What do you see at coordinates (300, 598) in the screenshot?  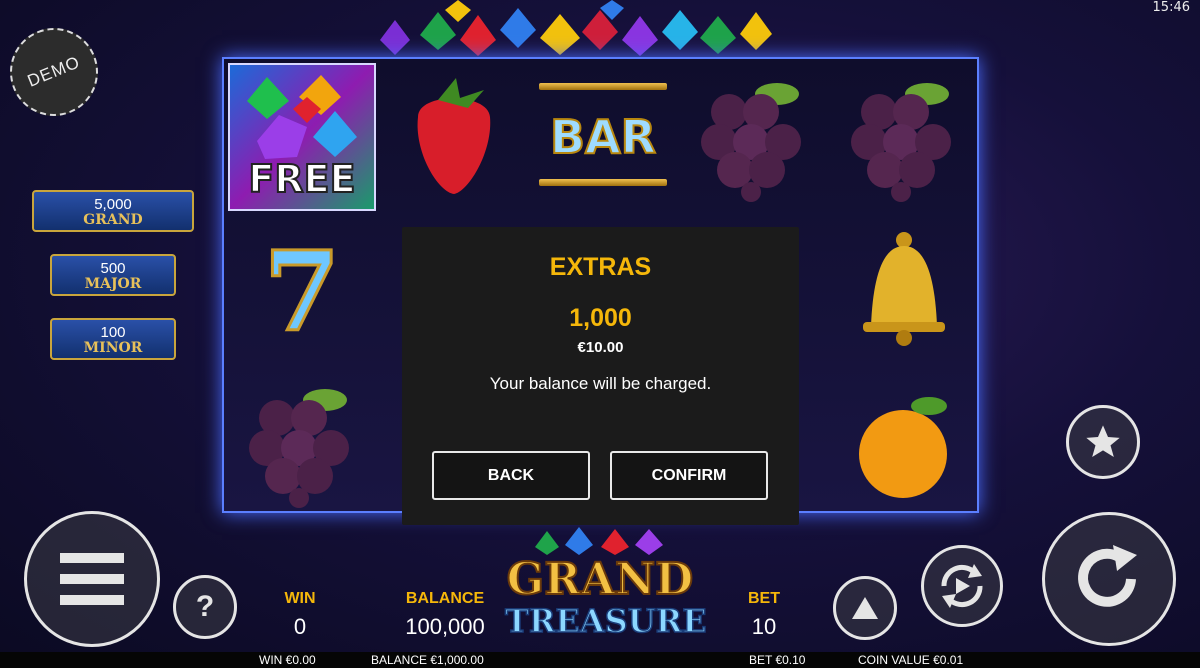 I see `win-label: WIN` at bounding box center [300, 598].